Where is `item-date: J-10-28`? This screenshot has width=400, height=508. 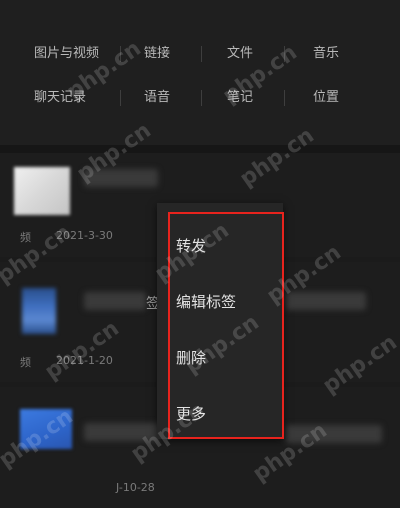 item-date: J-10-28 is located at coordinates (135, 487).